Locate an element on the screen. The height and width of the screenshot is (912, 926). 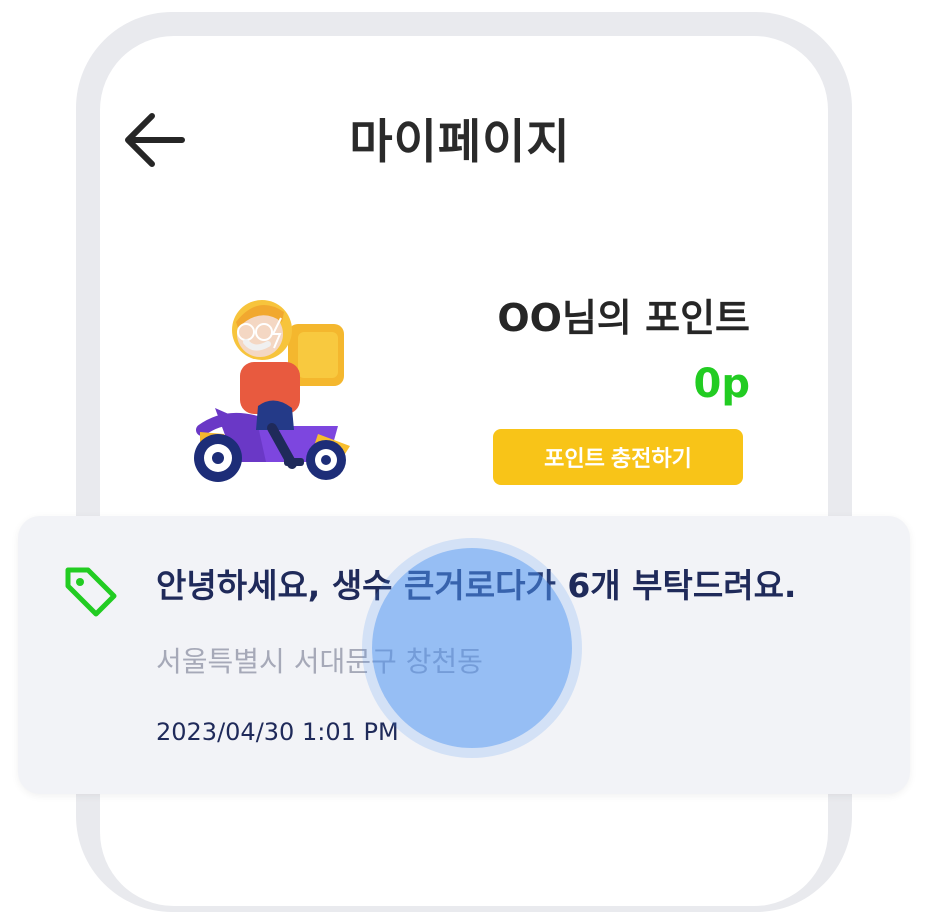
arrow-left-icon is located at coordinates (155, 140).